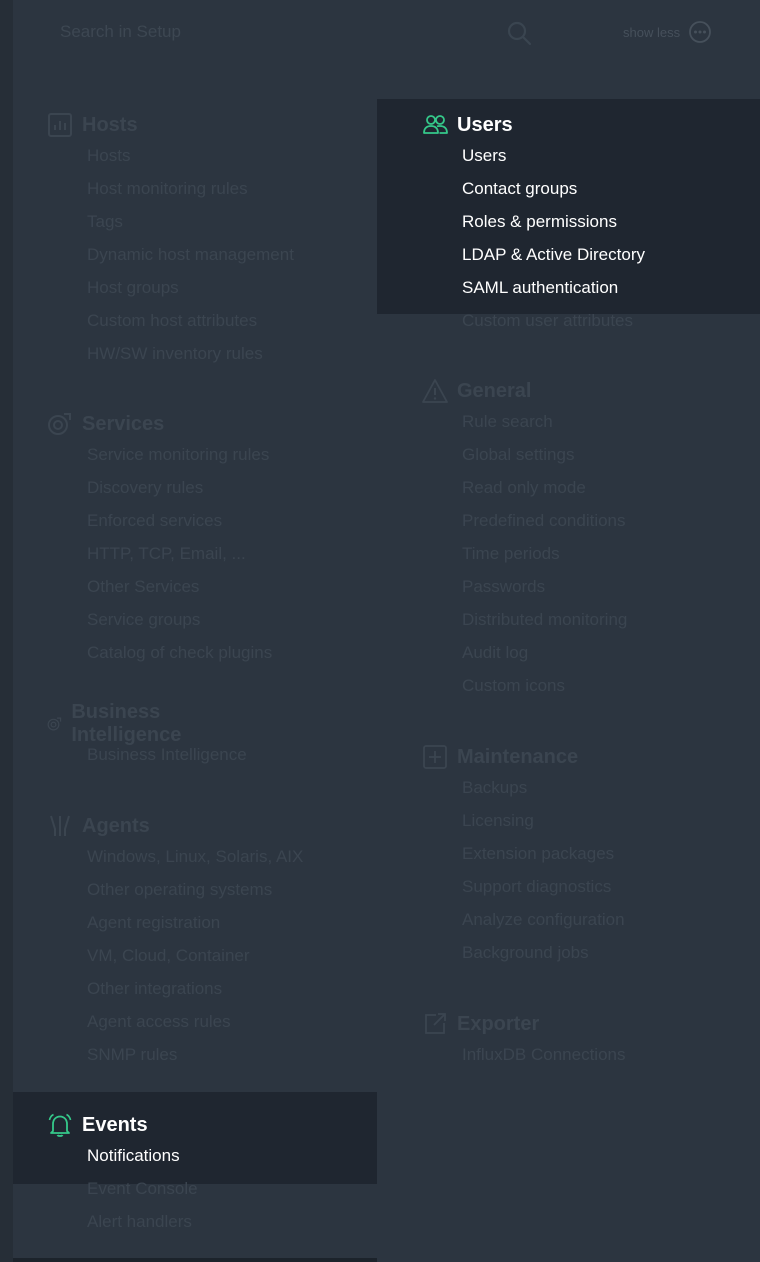 This screenshot has width=760, height=1262. I want to click on menu-item-influxdb-connections: InfluxDB Connections, so click(543, 1054).